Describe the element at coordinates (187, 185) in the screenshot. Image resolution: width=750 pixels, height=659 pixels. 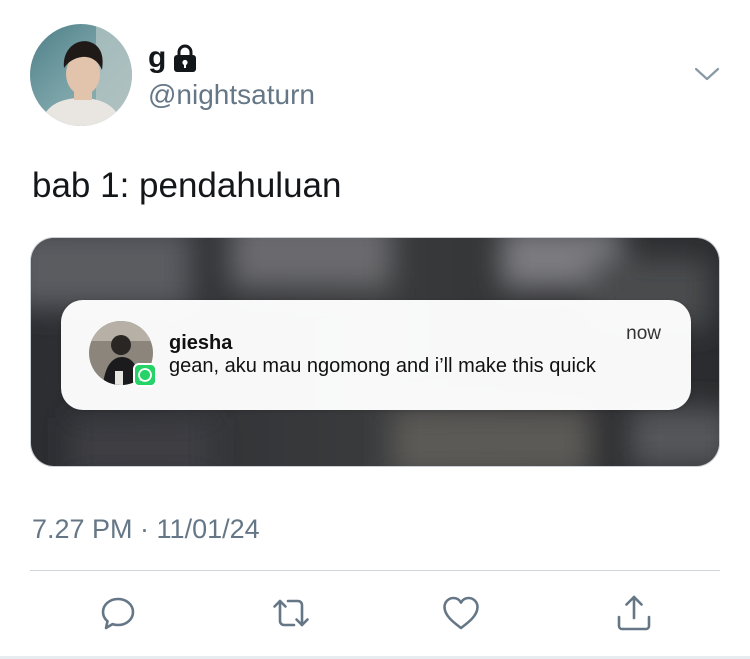
I see `tweet-text: bab 1: pendahuluan` at that location.